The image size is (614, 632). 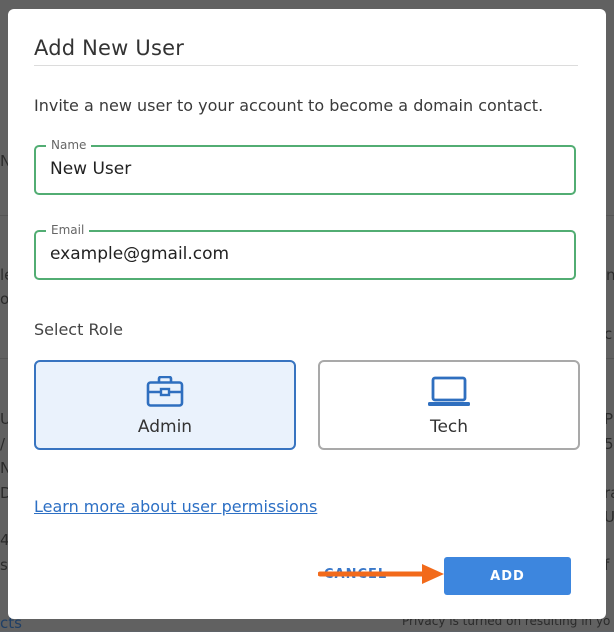 What do you see at coordinates (78, 329) in the screenshot?
I see `select-role-label: Select Role` at bounding box center [78, 329].